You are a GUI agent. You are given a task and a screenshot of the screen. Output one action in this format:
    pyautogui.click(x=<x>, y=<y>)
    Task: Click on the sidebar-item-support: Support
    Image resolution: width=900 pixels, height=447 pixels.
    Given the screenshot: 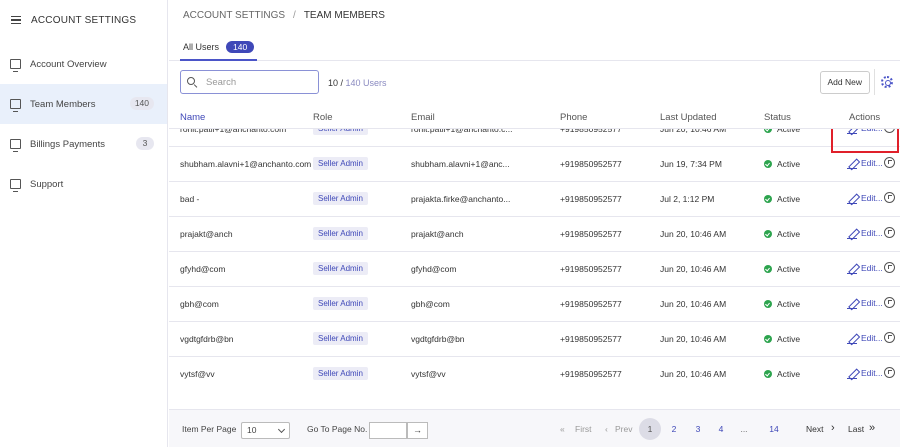 What is the action you would take?
    pyautogui.click(x=83, y=184)
    